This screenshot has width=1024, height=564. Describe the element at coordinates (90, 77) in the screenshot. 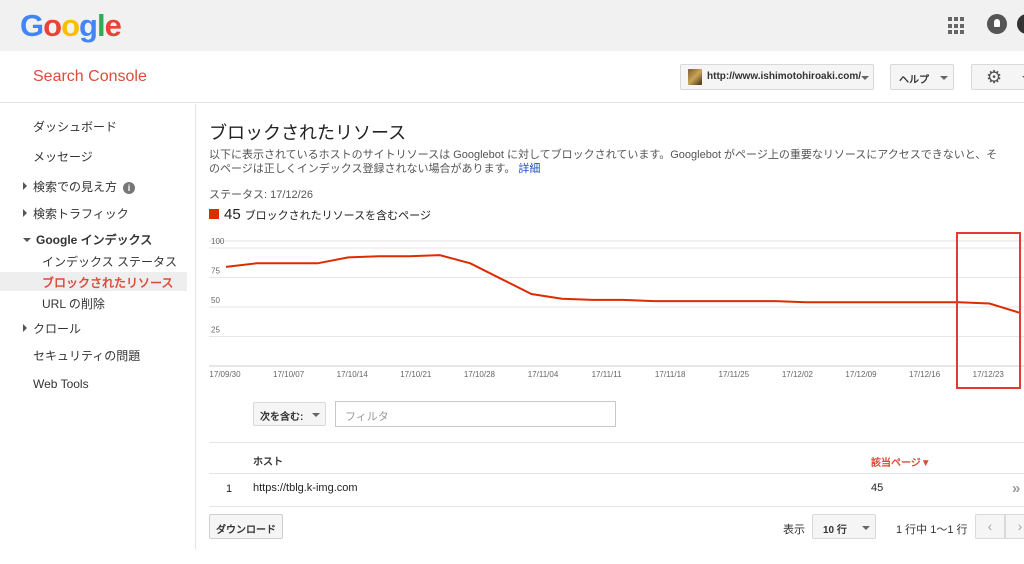

I see `app-title: Search Console` at that location.